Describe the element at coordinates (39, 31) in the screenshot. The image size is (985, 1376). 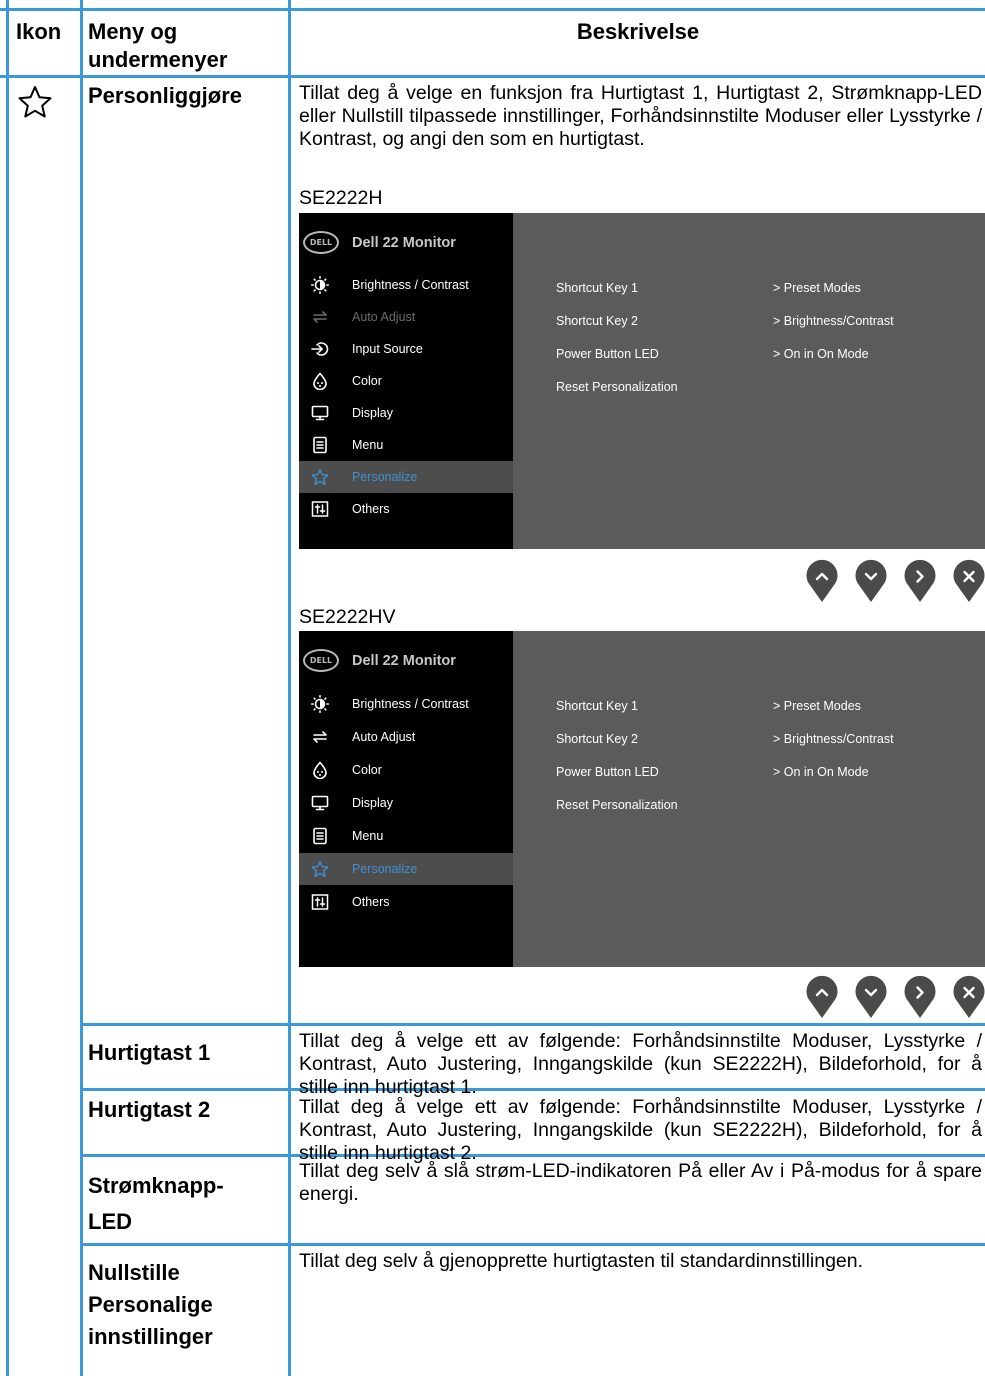
I see `header-icon-col: Ikon` at that location.